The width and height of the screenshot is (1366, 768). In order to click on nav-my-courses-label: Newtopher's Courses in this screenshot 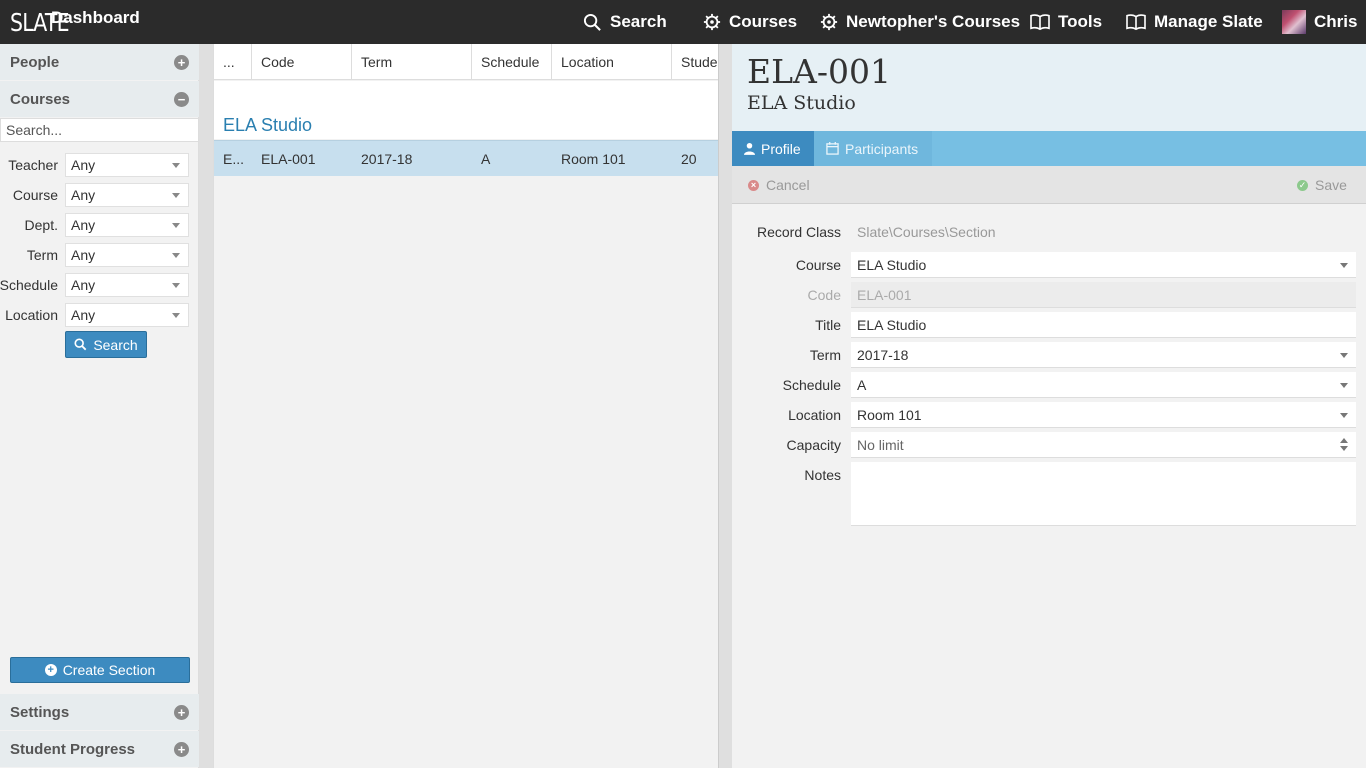, I will do `click(933, 21)`.